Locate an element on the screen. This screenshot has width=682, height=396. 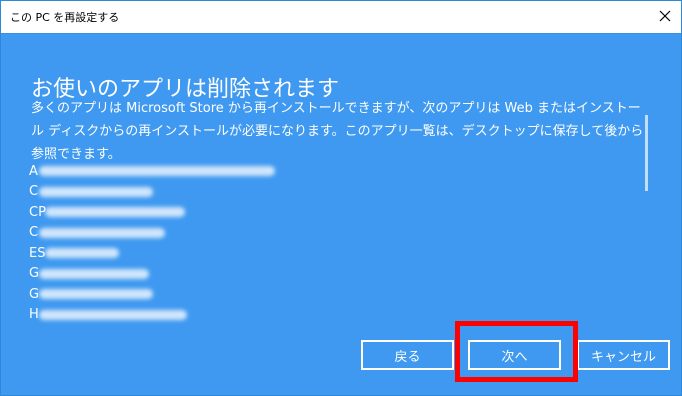
app-name-initial: A is located at coordinates (33, 171).